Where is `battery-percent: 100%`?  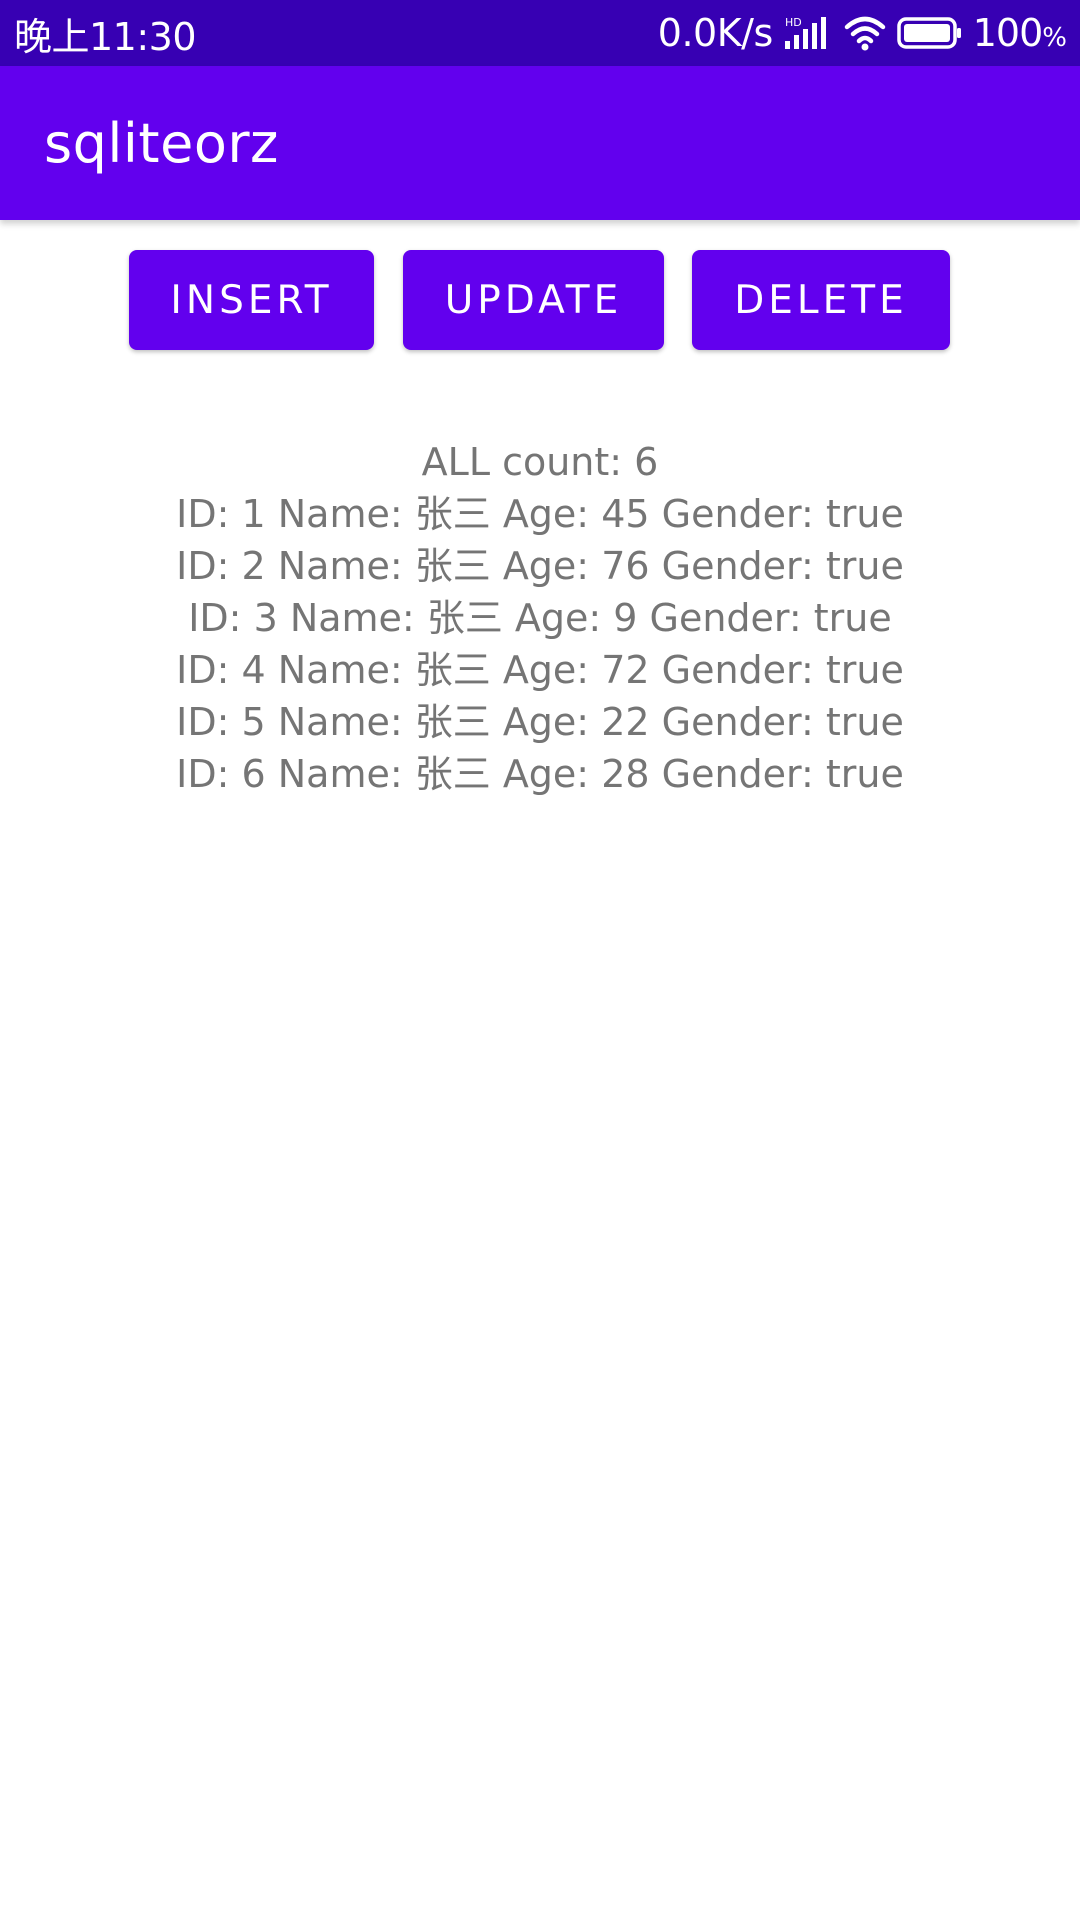
battery-percent: 100% is located at coordinates (1019, 33).